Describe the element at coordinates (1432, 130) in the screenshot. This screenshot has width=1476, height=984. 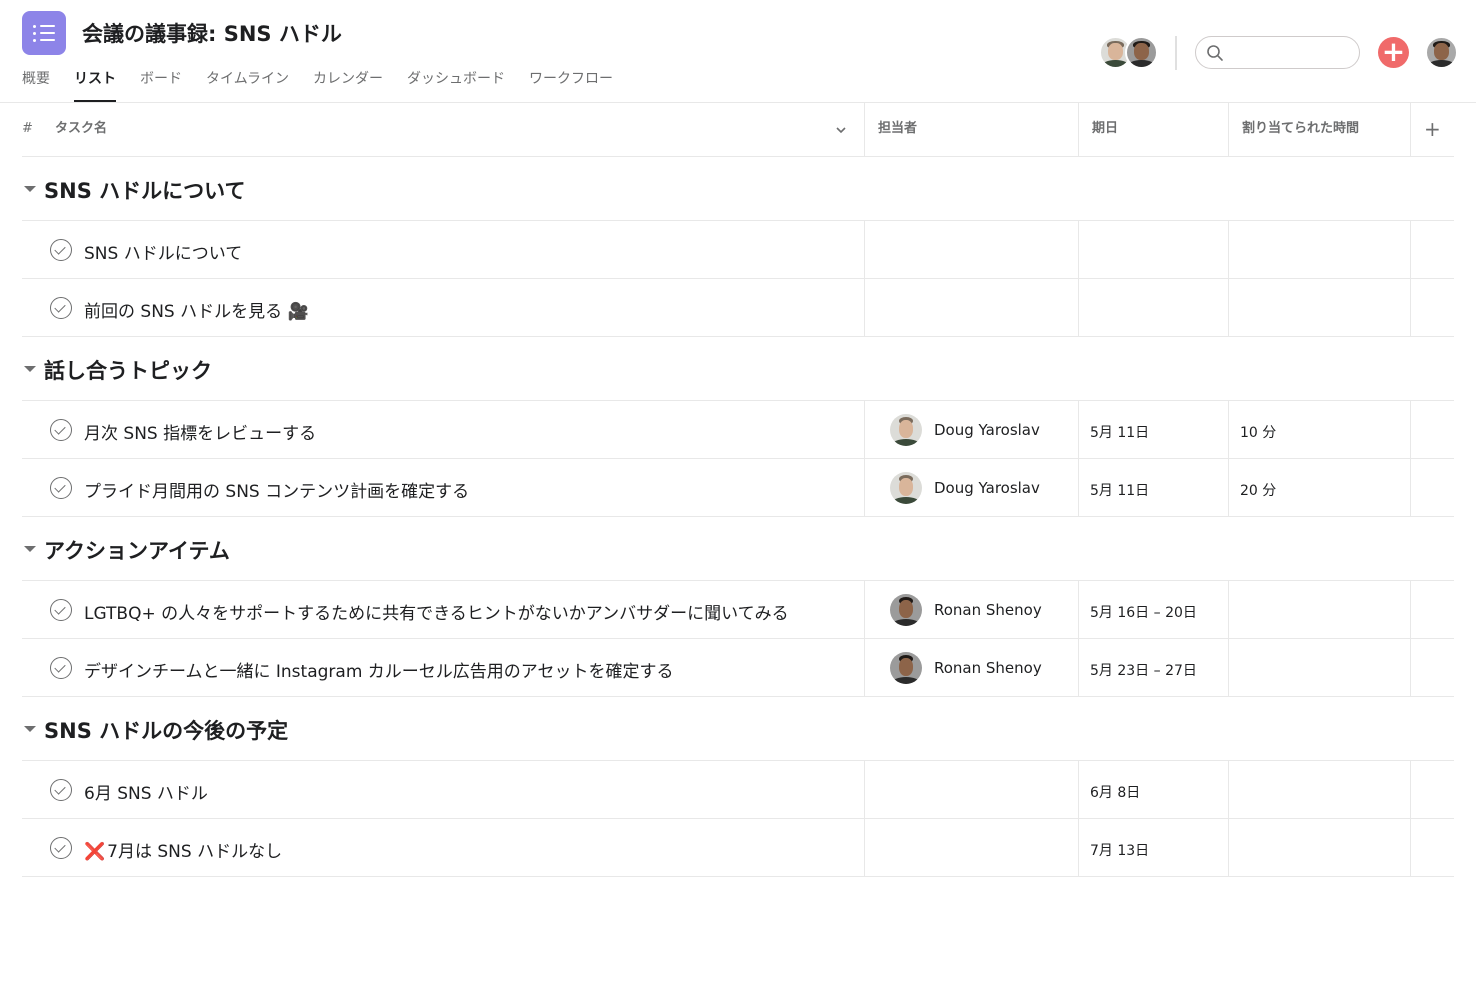
I see `add-column-button: +` at that location.